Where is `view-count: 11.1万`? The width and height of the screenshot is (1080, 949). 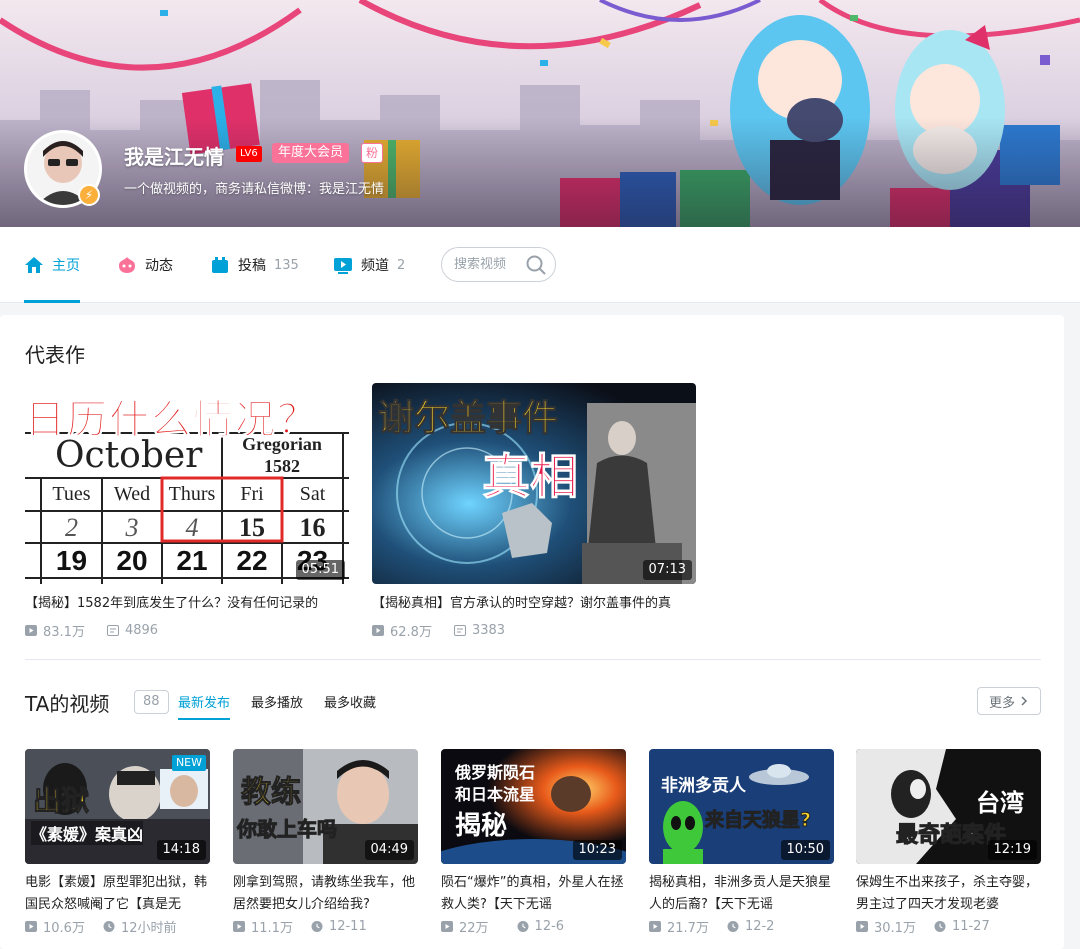
view-count: 11.1万 is located at coordinates (263, 926).